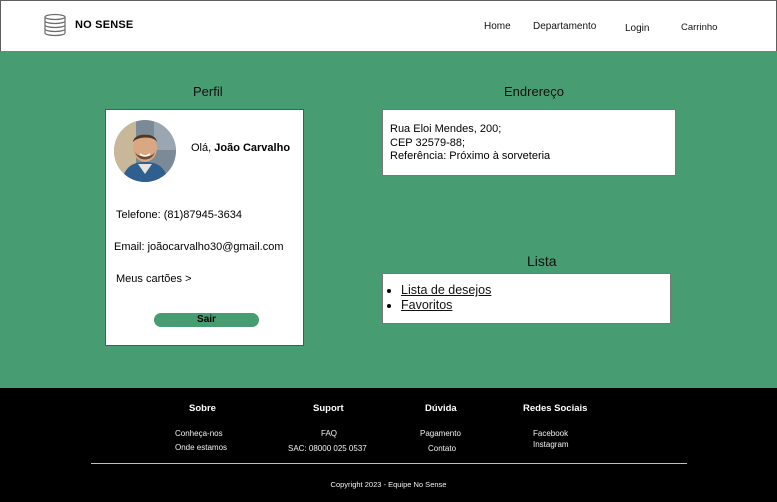  What do you see at coordinates (446, 290) in the screenshot?
I see `wishlist-link: Lista de desejos` at bounding box center [446, 290].